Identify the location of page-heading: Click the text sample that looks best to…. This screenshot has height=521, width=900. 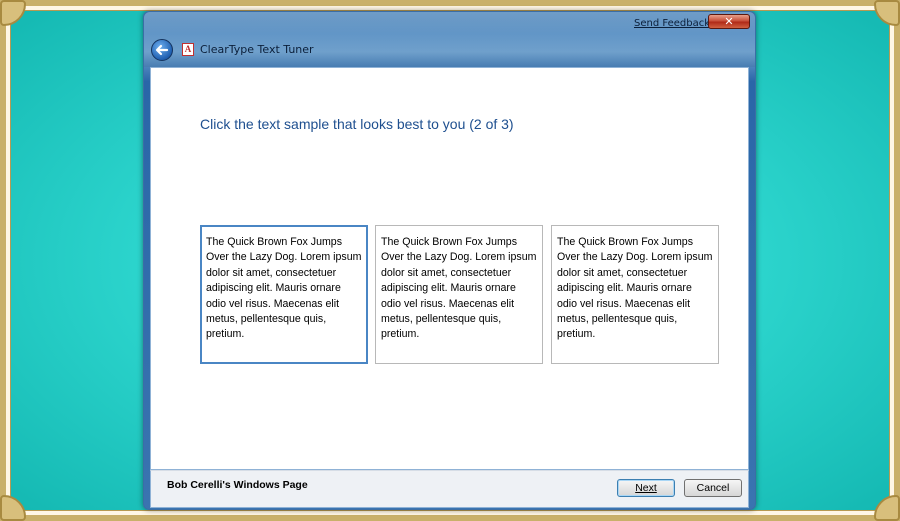
(357, 124).